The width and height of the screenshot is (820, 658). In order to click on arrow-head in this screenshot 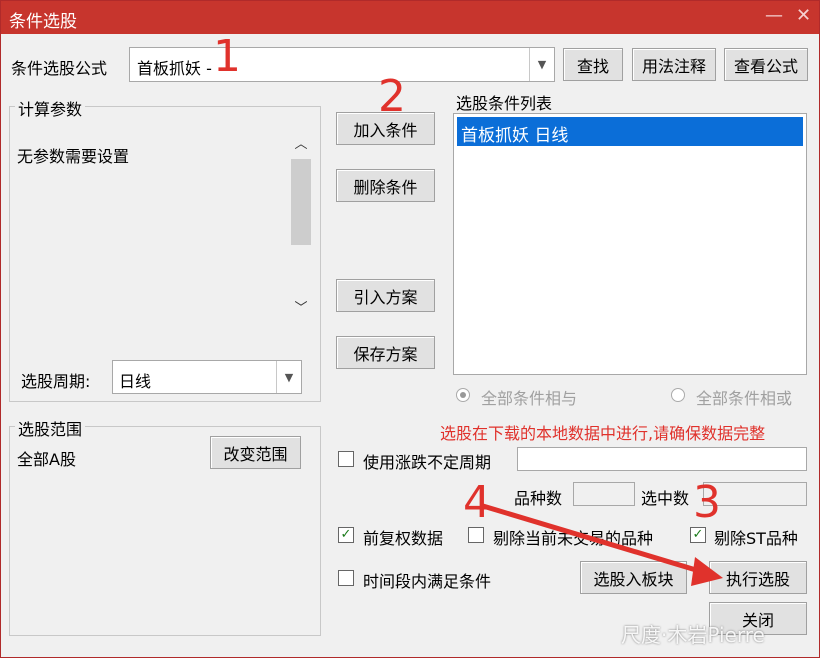, I will do `click(707, 571)`.